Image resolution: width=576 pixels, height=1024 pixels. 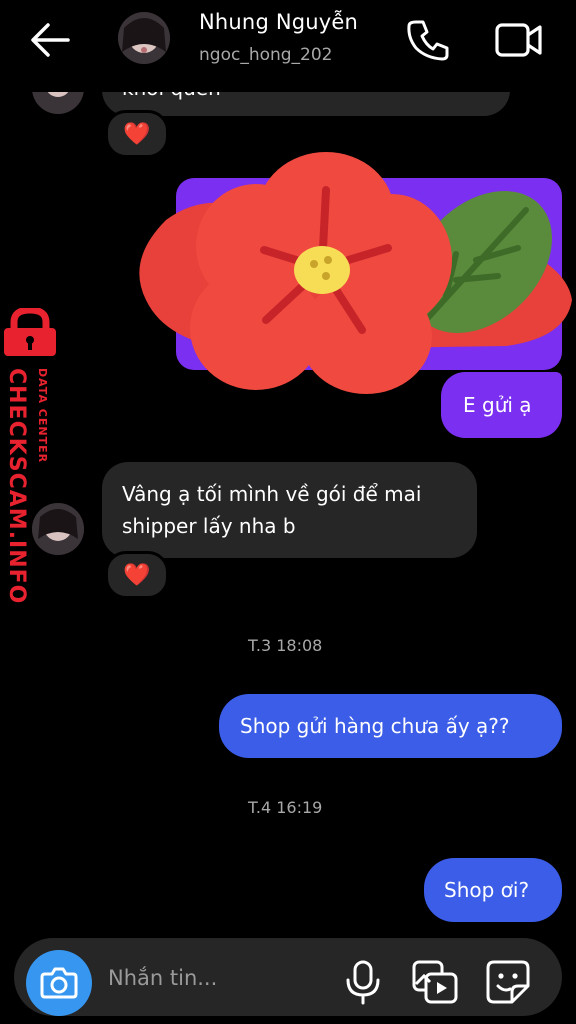 I want to click on voice-call-button, so click(x=428, y=40).